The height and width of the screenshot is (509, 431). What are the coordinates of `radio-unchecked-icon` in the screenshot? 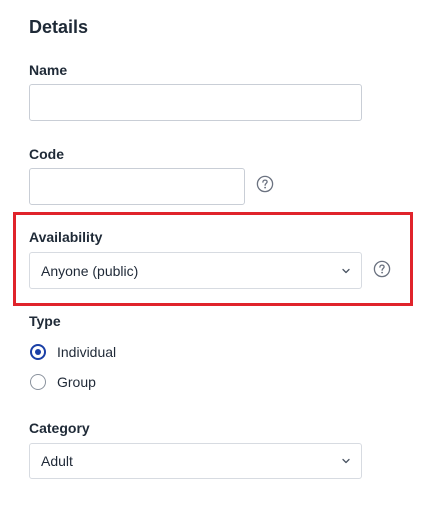 It's located at (38, 382).